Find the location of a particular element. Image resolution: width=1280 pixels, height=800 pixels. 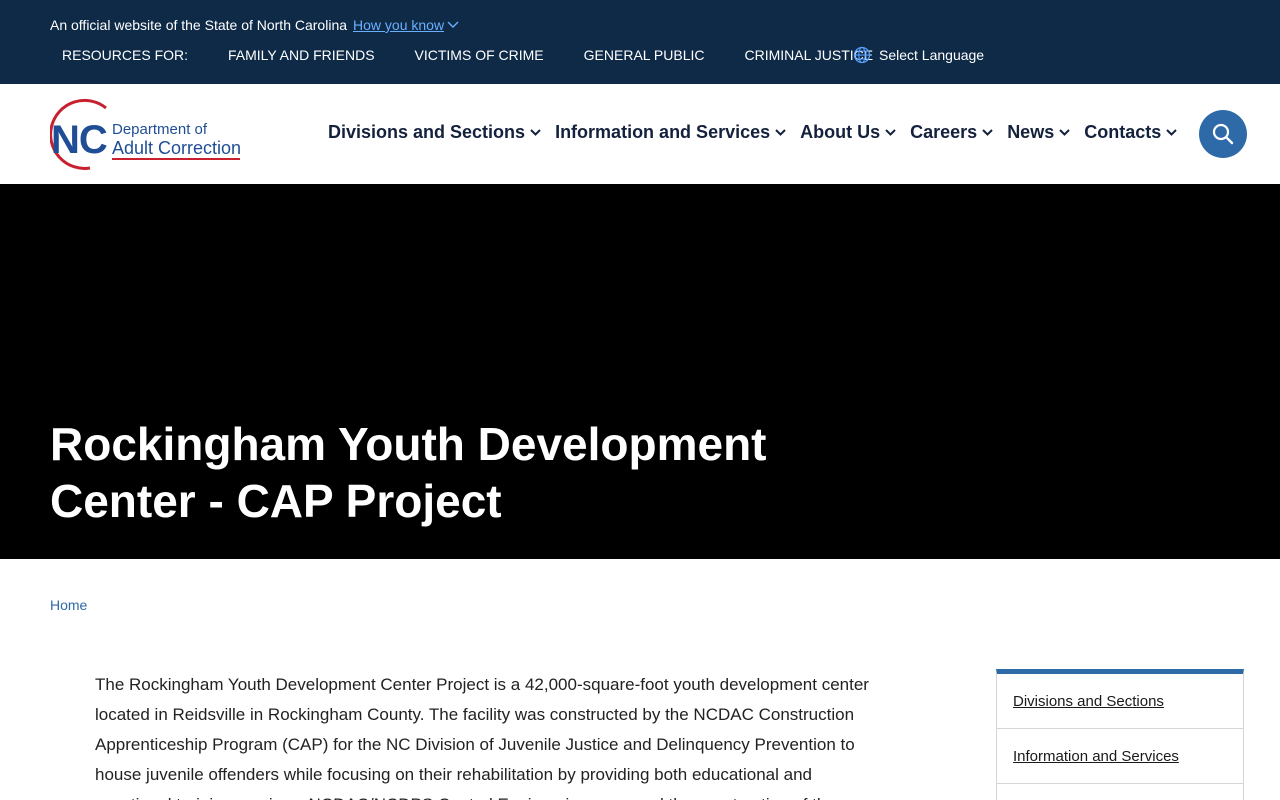

select-language-button: Select Language is located at coordinates (918, 55).